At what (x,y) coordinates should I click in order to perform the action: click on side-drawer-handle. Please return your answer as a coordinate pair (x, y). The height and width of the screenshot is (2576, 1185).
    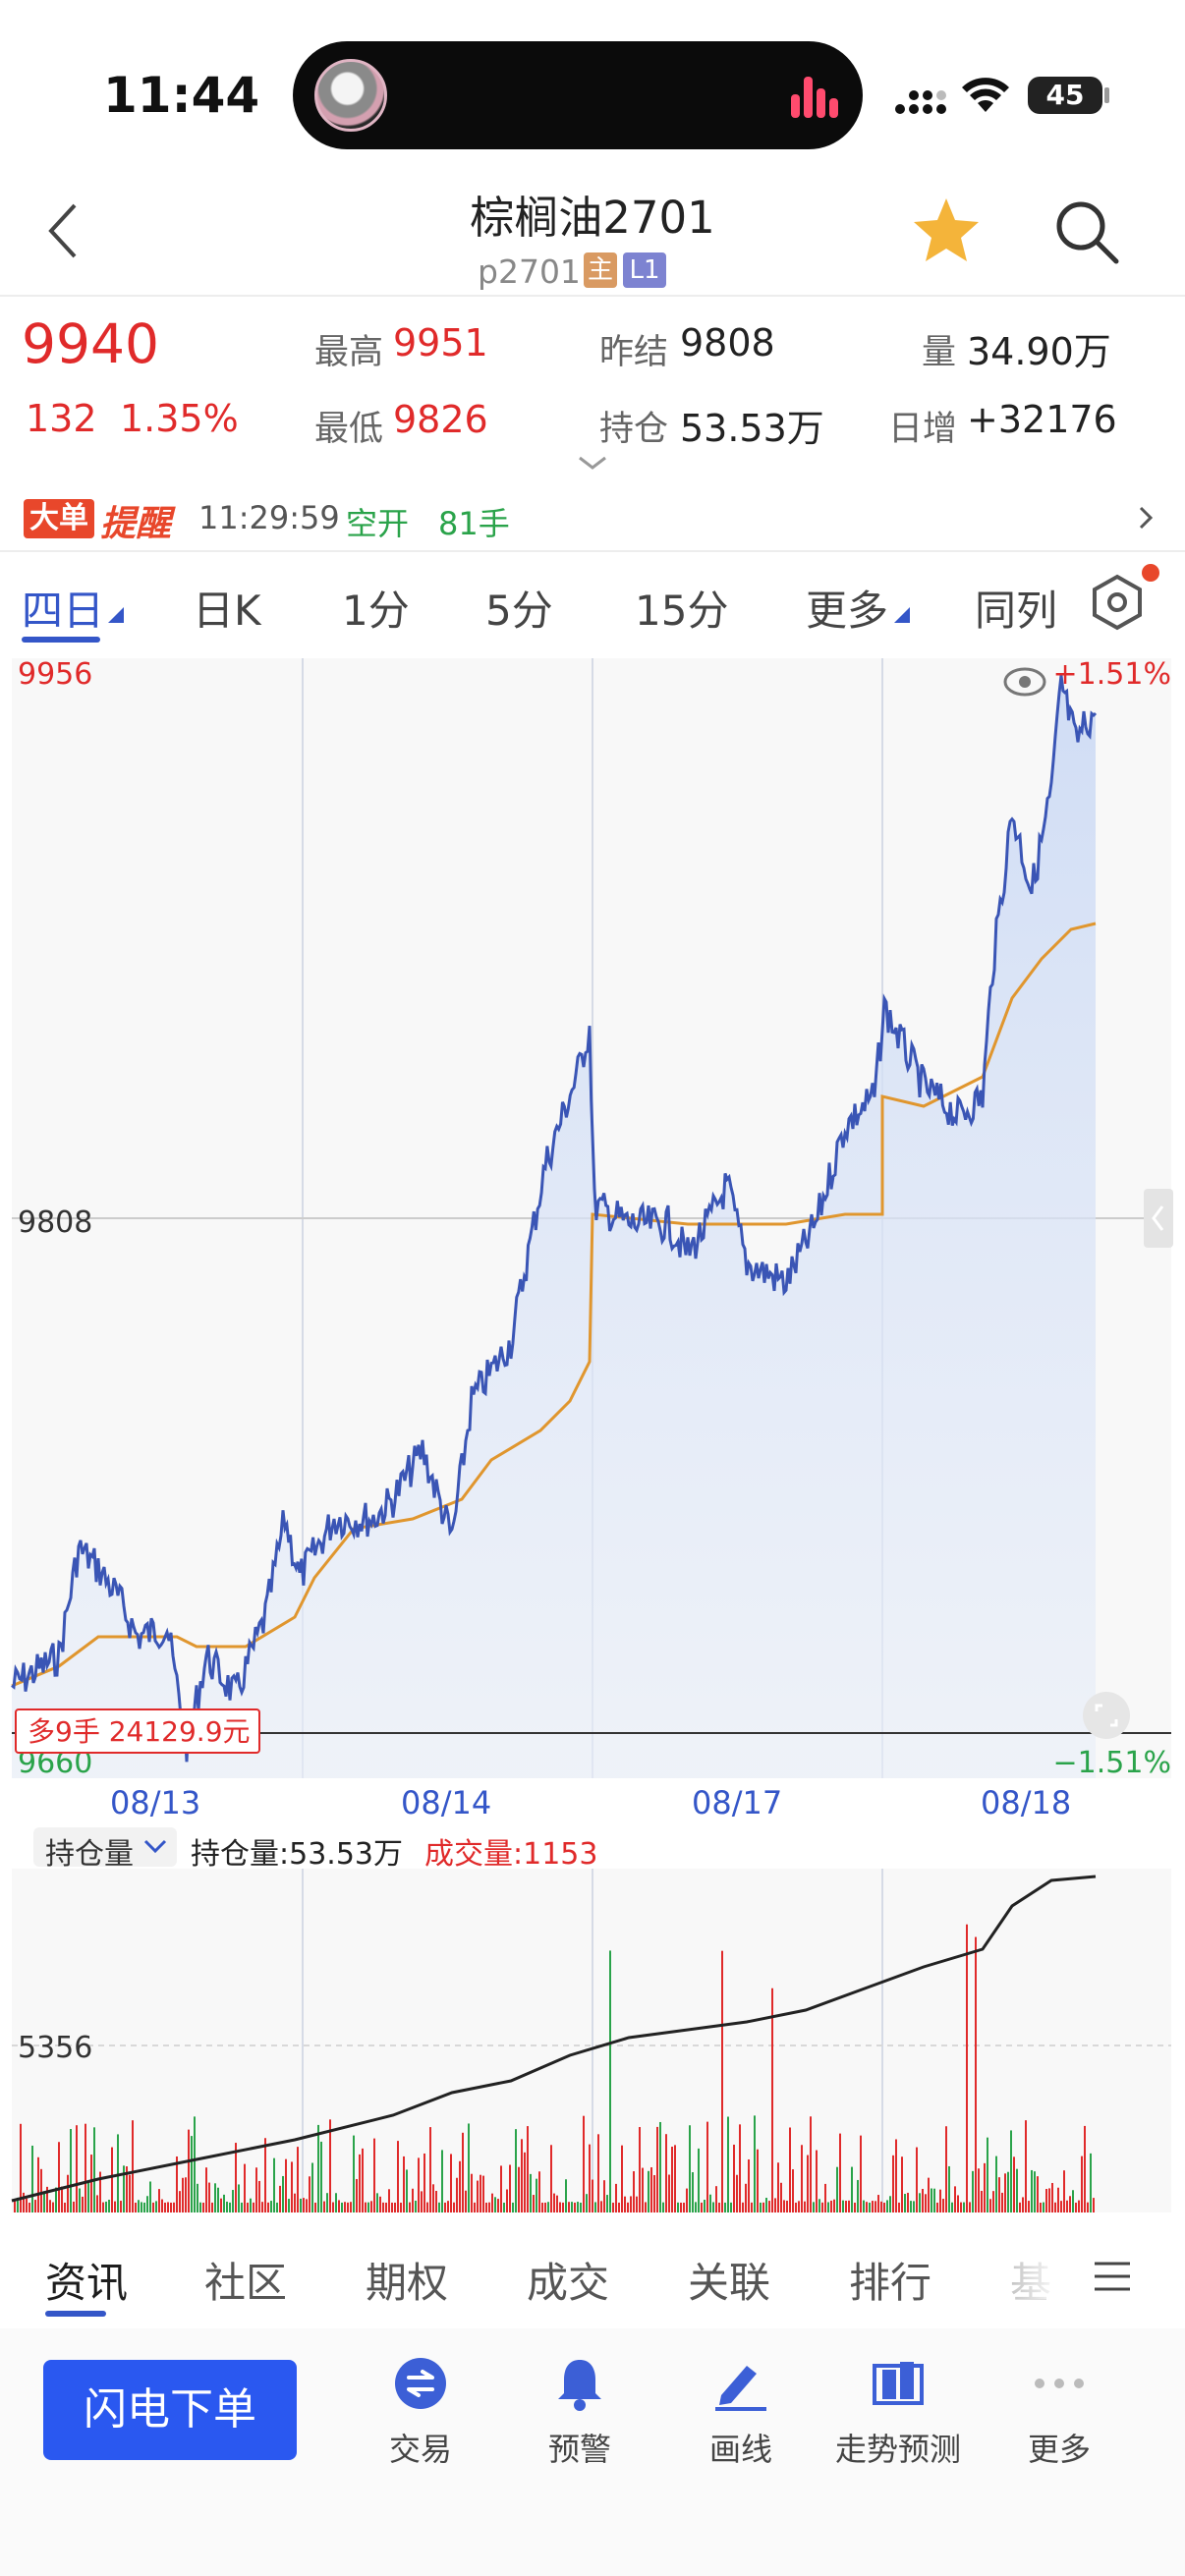
    Looking at the image, I should click on (1158, 1218).